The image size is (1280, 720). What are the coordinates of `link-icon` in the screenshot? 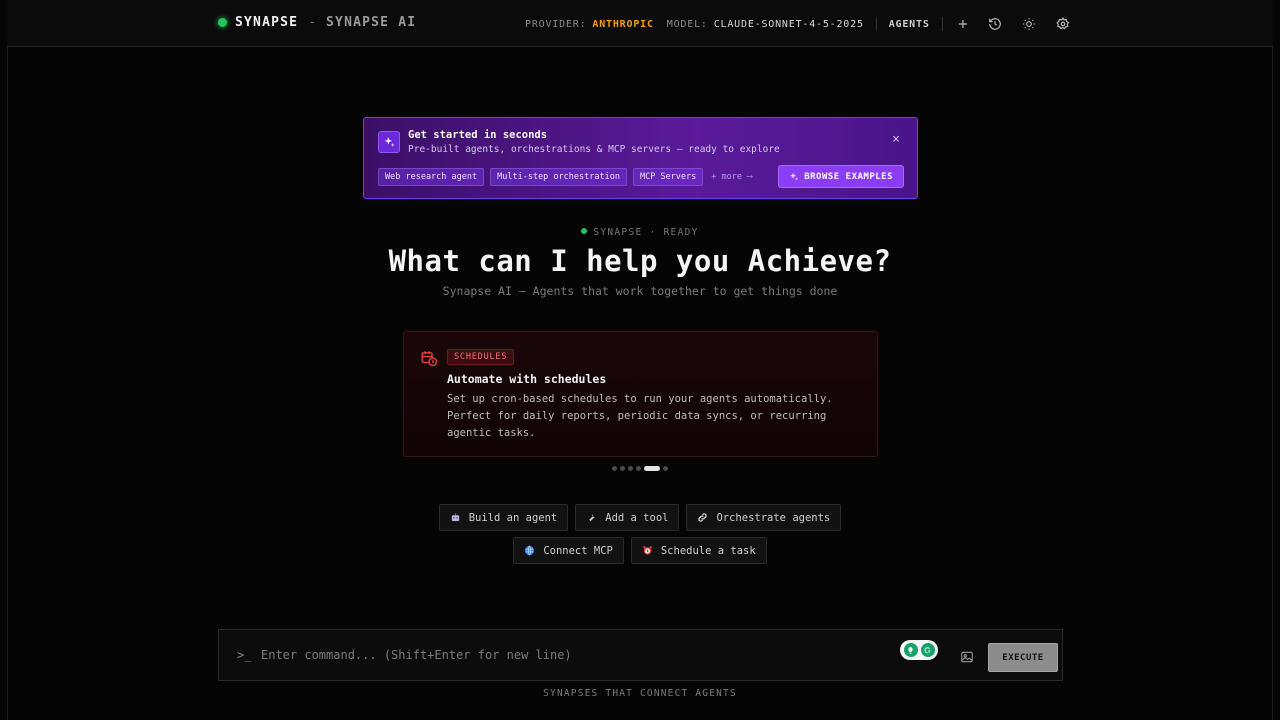 It's located at (702, 517).